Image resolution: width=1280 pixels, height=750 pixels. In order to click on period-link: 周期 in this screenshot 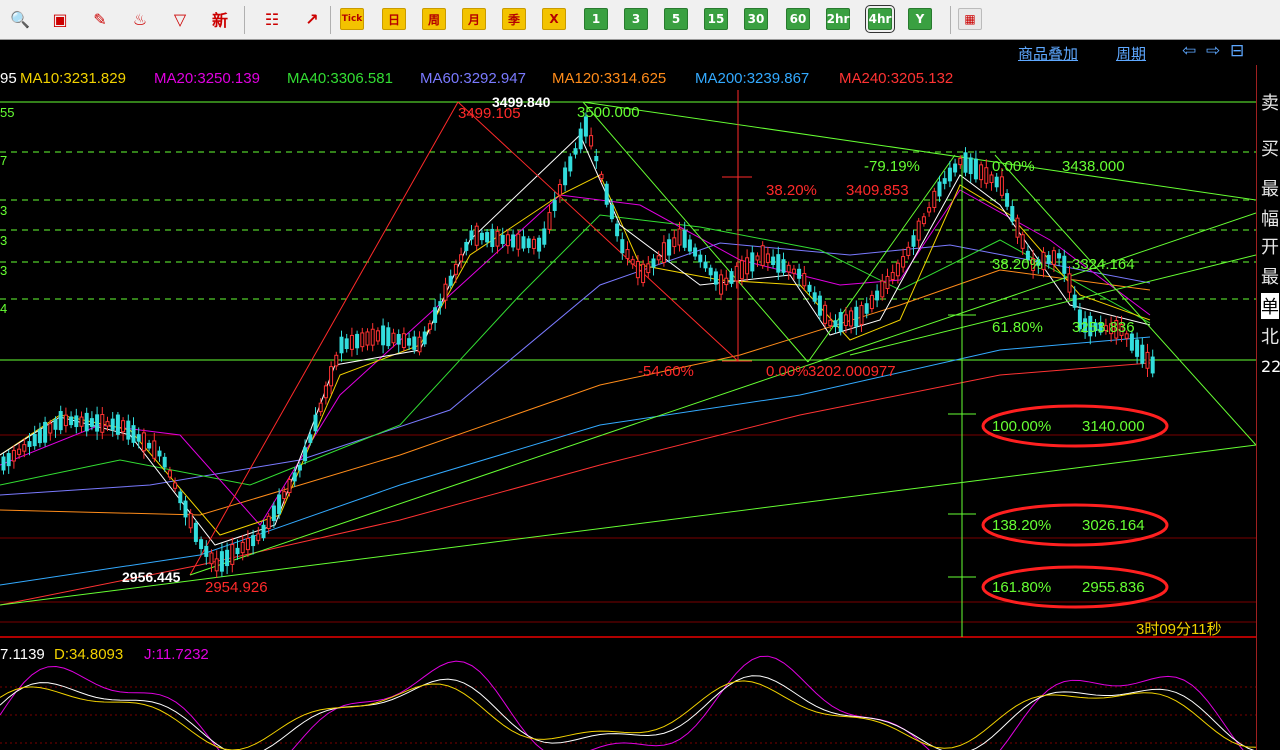, I will do `click(1131, 53)`.